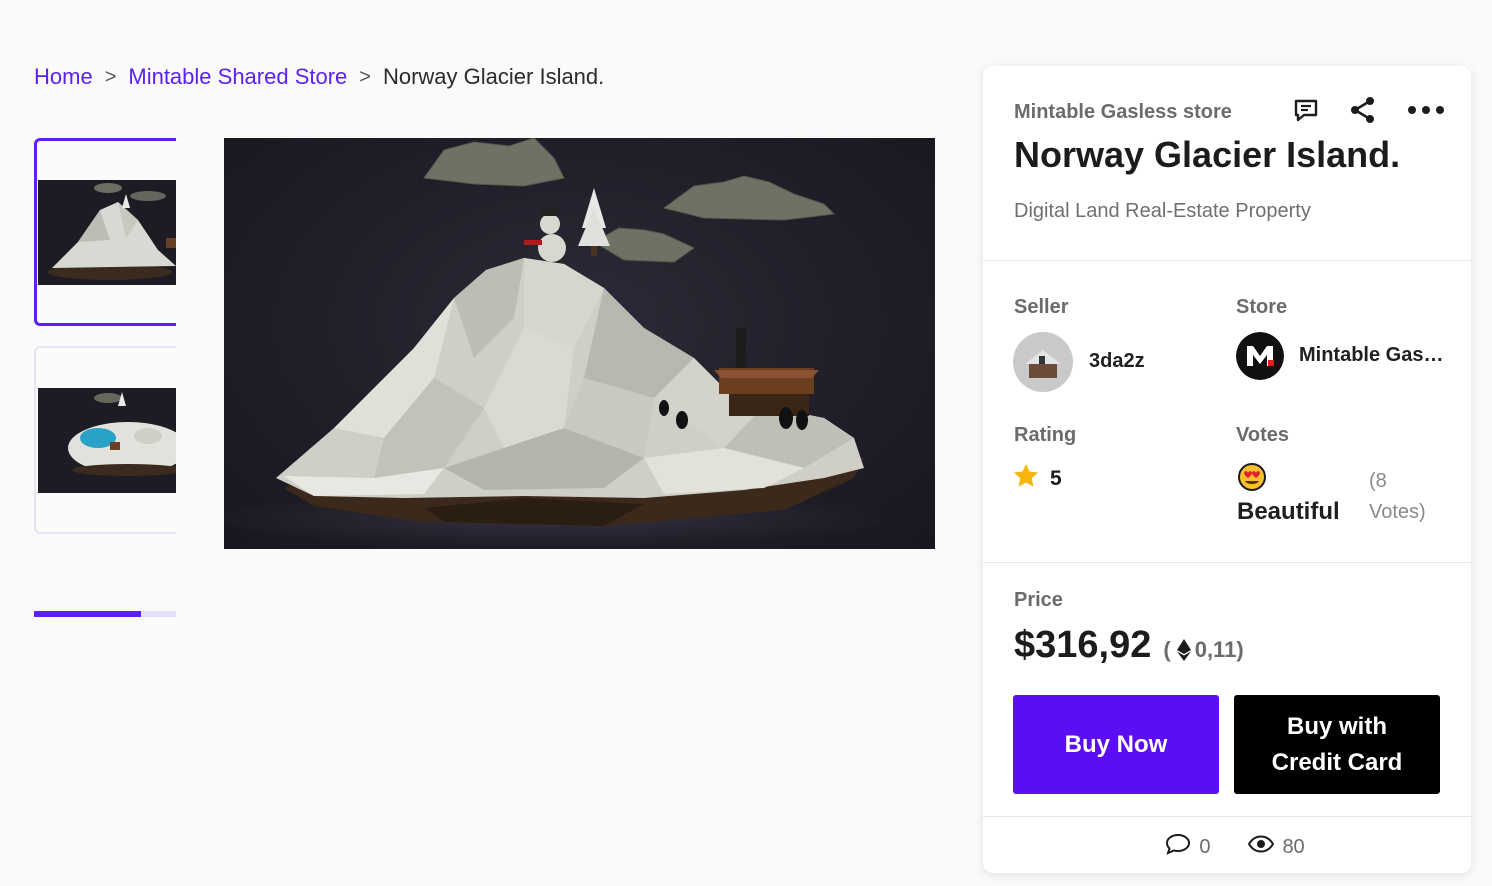 Image resolution: width=1492 pixels, height=886 pixels. What do you see at coordinates (1371, 355) in the screenshot?
I see `store-link: Mintable Gasless store` at bounding box center [1371, 355].